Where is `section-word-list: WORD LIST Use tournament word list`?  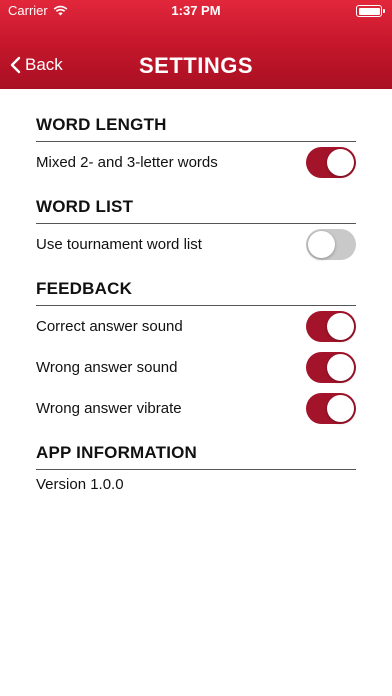 section-word-list: WORD LIST Use tournament word list is located at coordinates (196, 230).